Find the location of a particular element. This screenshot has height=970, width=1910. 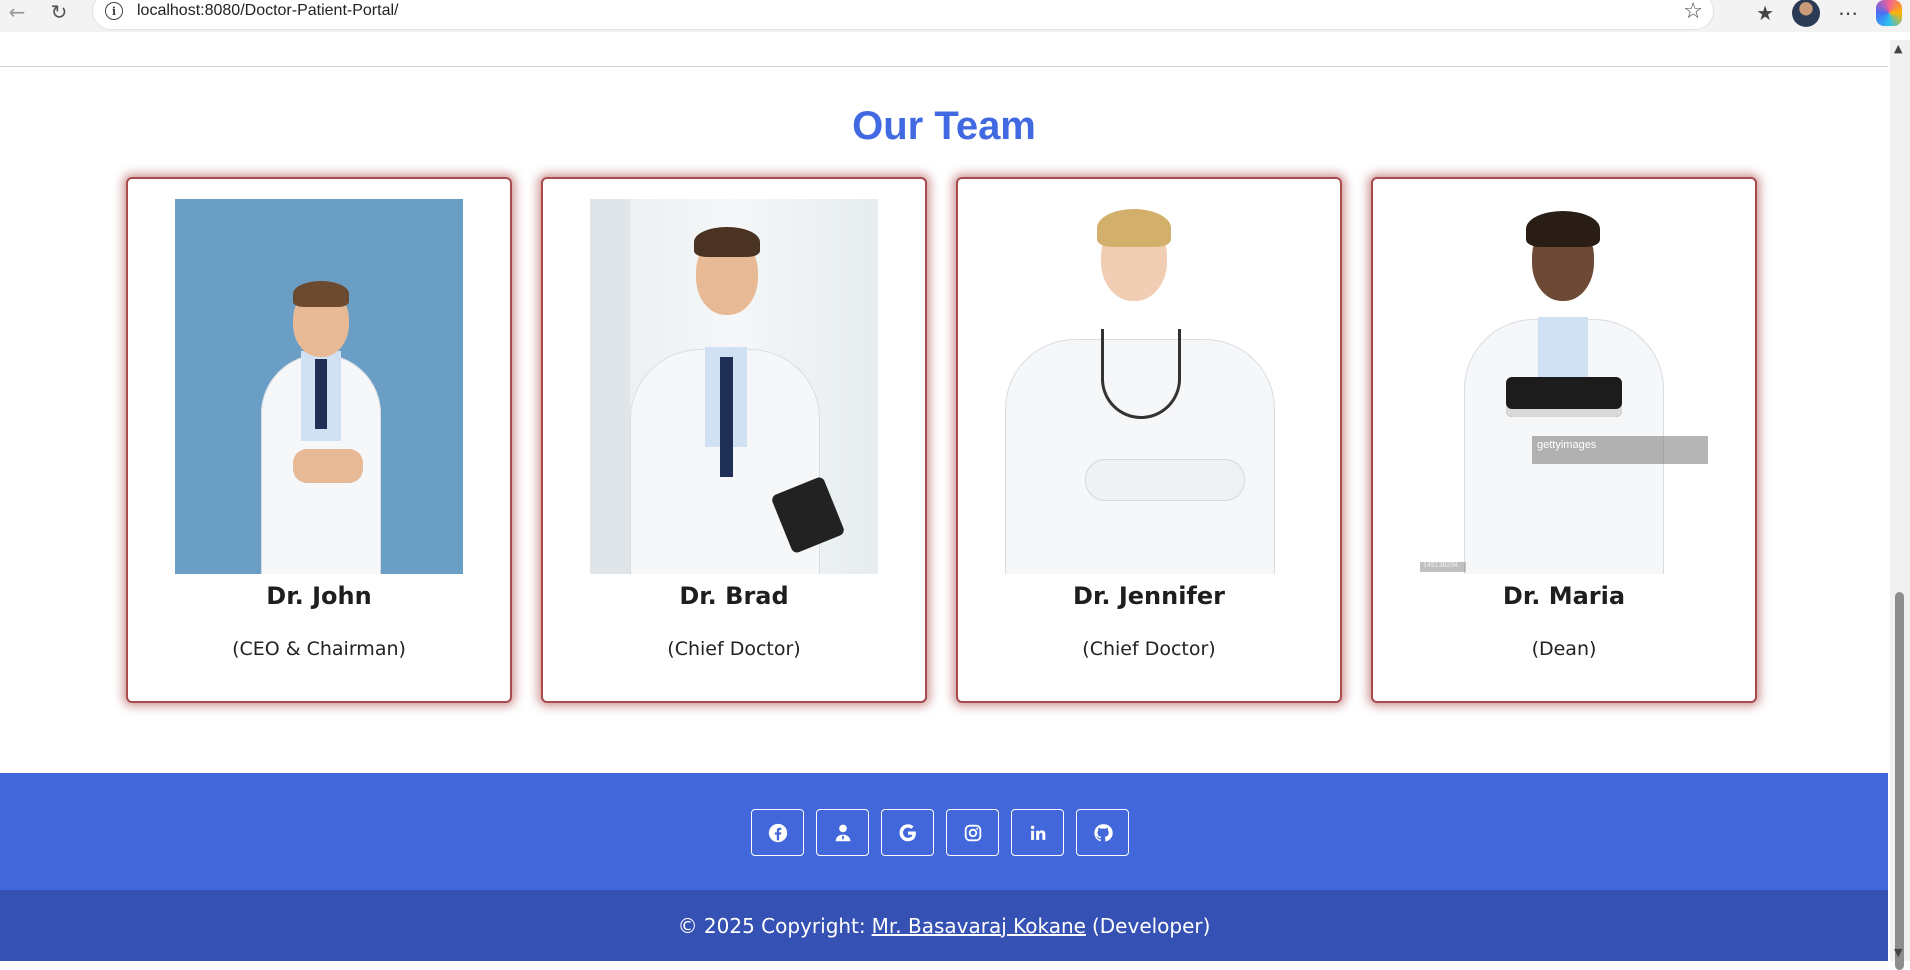

google-icon is located at coordinates (907, 832).